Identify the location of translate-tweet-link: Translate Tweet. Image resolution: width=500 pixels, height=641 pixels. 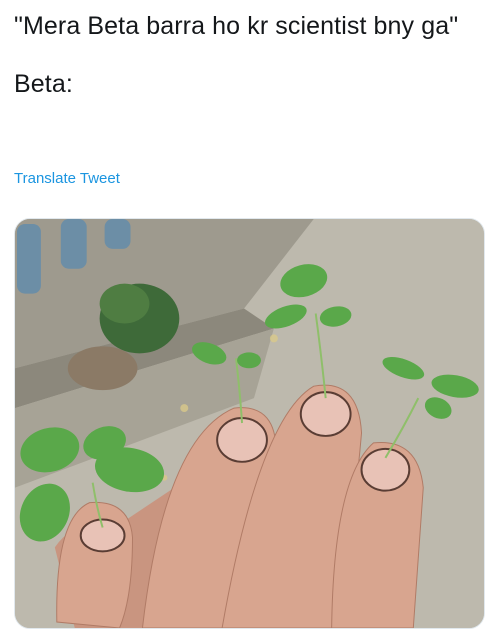
(67, 178).